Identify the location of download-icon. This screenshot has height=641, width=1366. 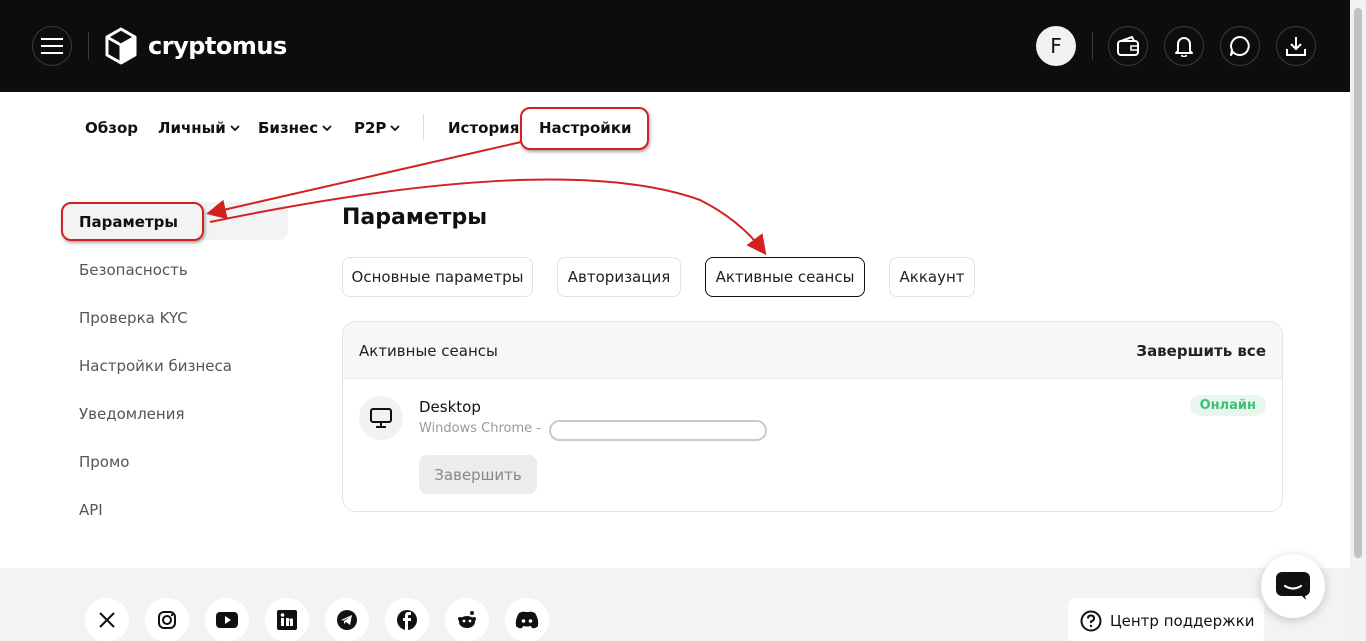
(1296, 46).